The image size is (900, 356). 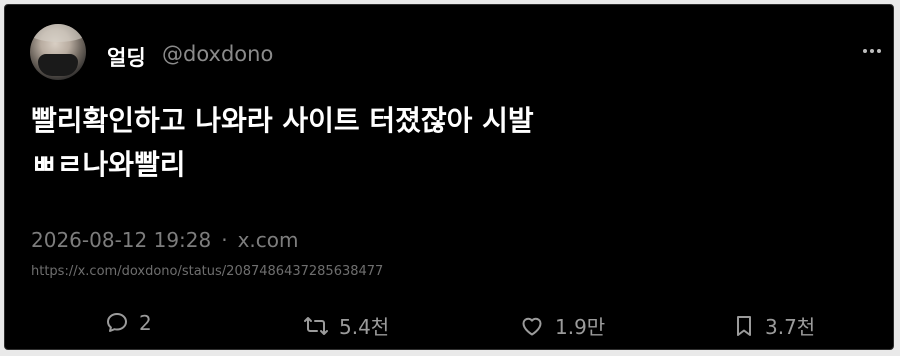 I want to click on bookmark-icon, so click(x=744, y=325).